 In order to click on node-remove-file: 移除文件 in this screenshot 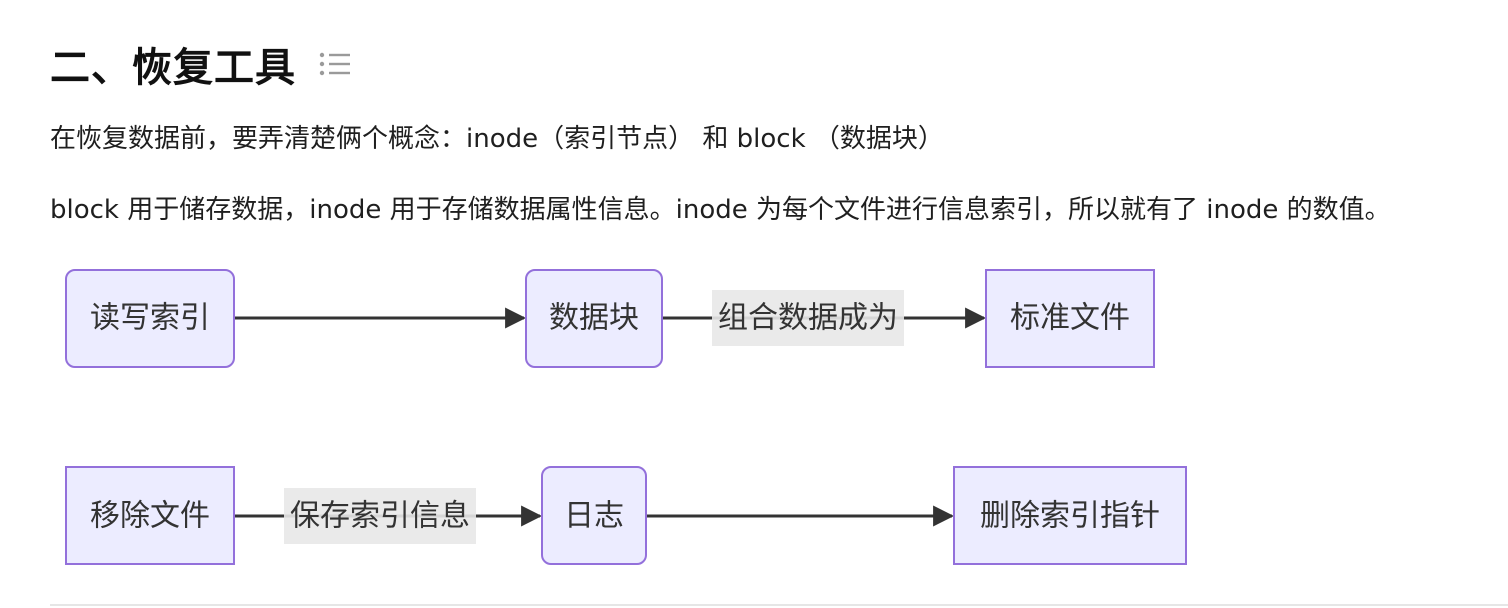, I will do `click(150, 515)`.